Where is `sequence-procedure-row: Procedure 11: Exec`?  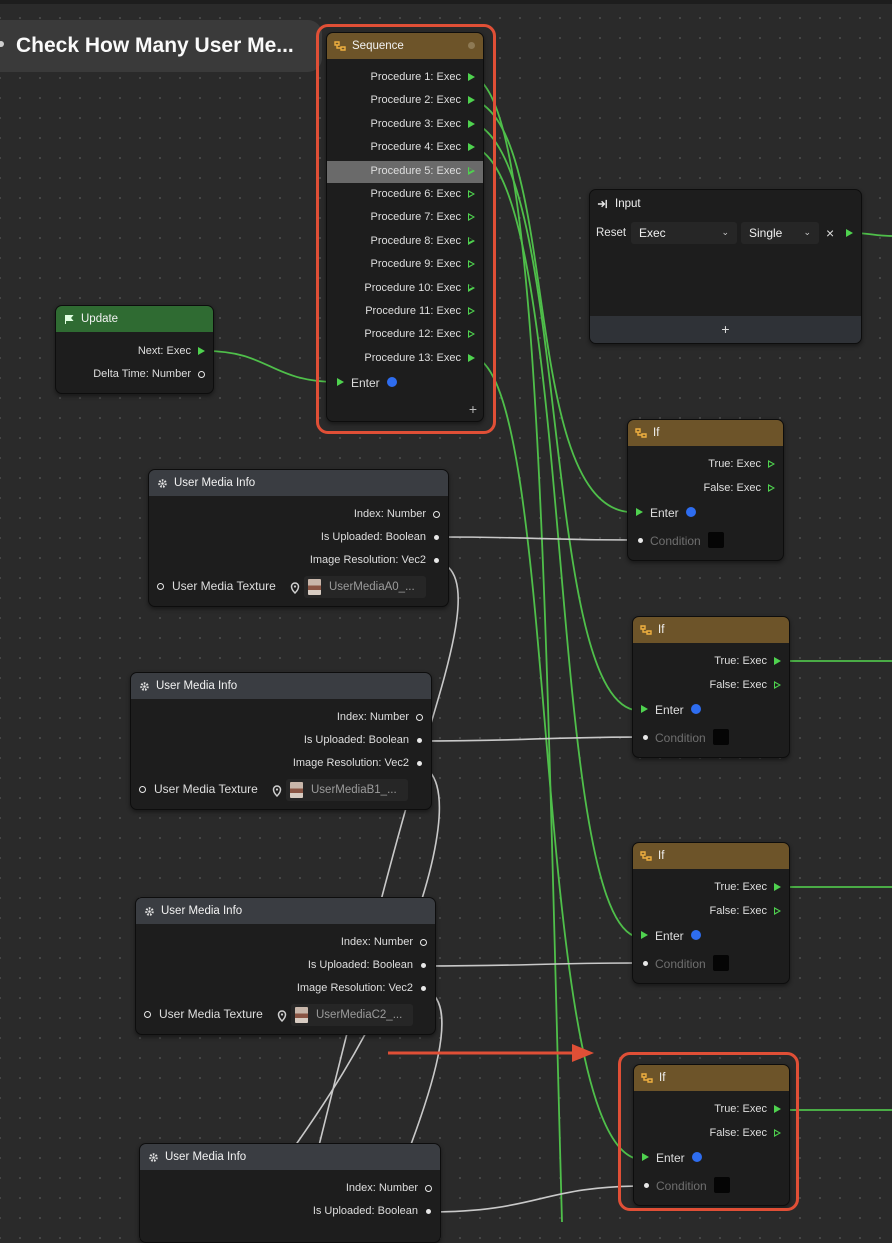 sequence-procedure-row: Procedure 11: Exec is located at coordinates (405, 312).